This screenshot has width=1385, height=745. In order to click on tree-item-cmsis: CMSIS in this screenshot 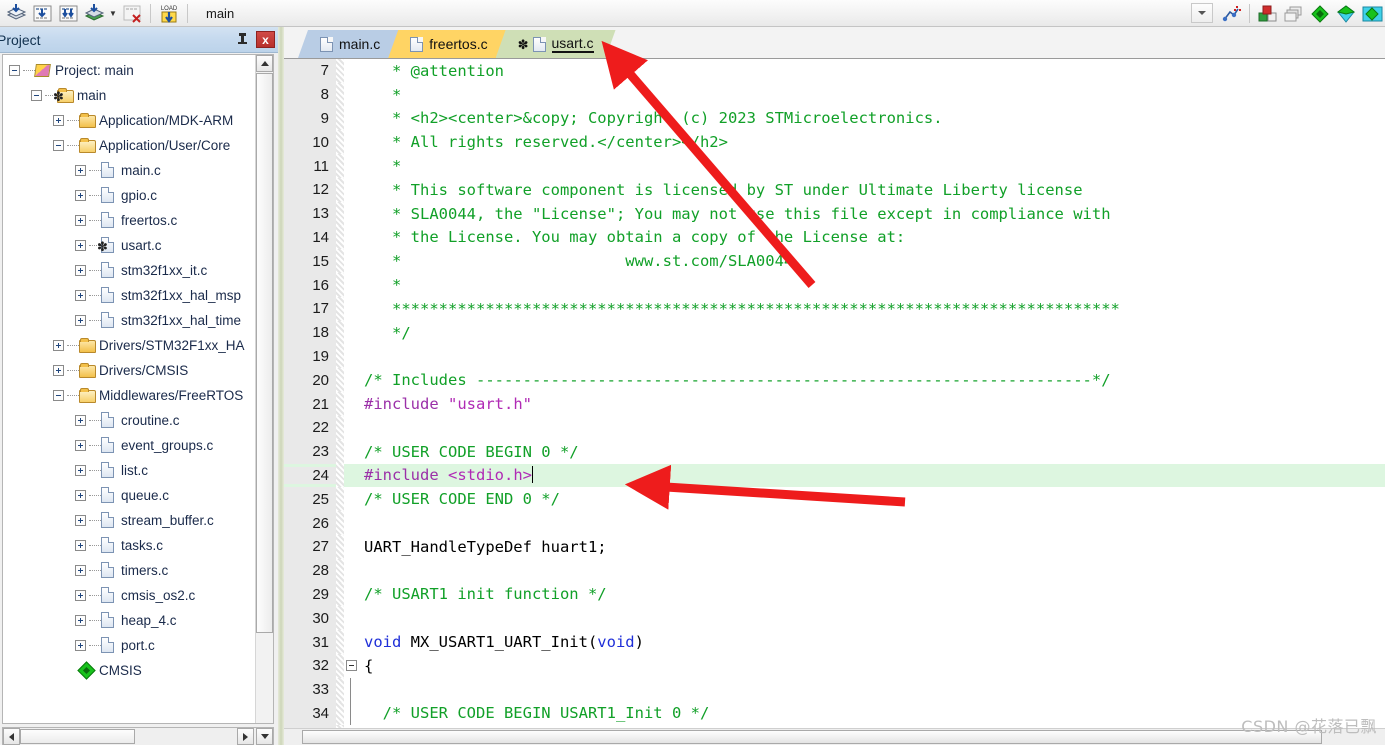, I will do `click(129, 670)`.